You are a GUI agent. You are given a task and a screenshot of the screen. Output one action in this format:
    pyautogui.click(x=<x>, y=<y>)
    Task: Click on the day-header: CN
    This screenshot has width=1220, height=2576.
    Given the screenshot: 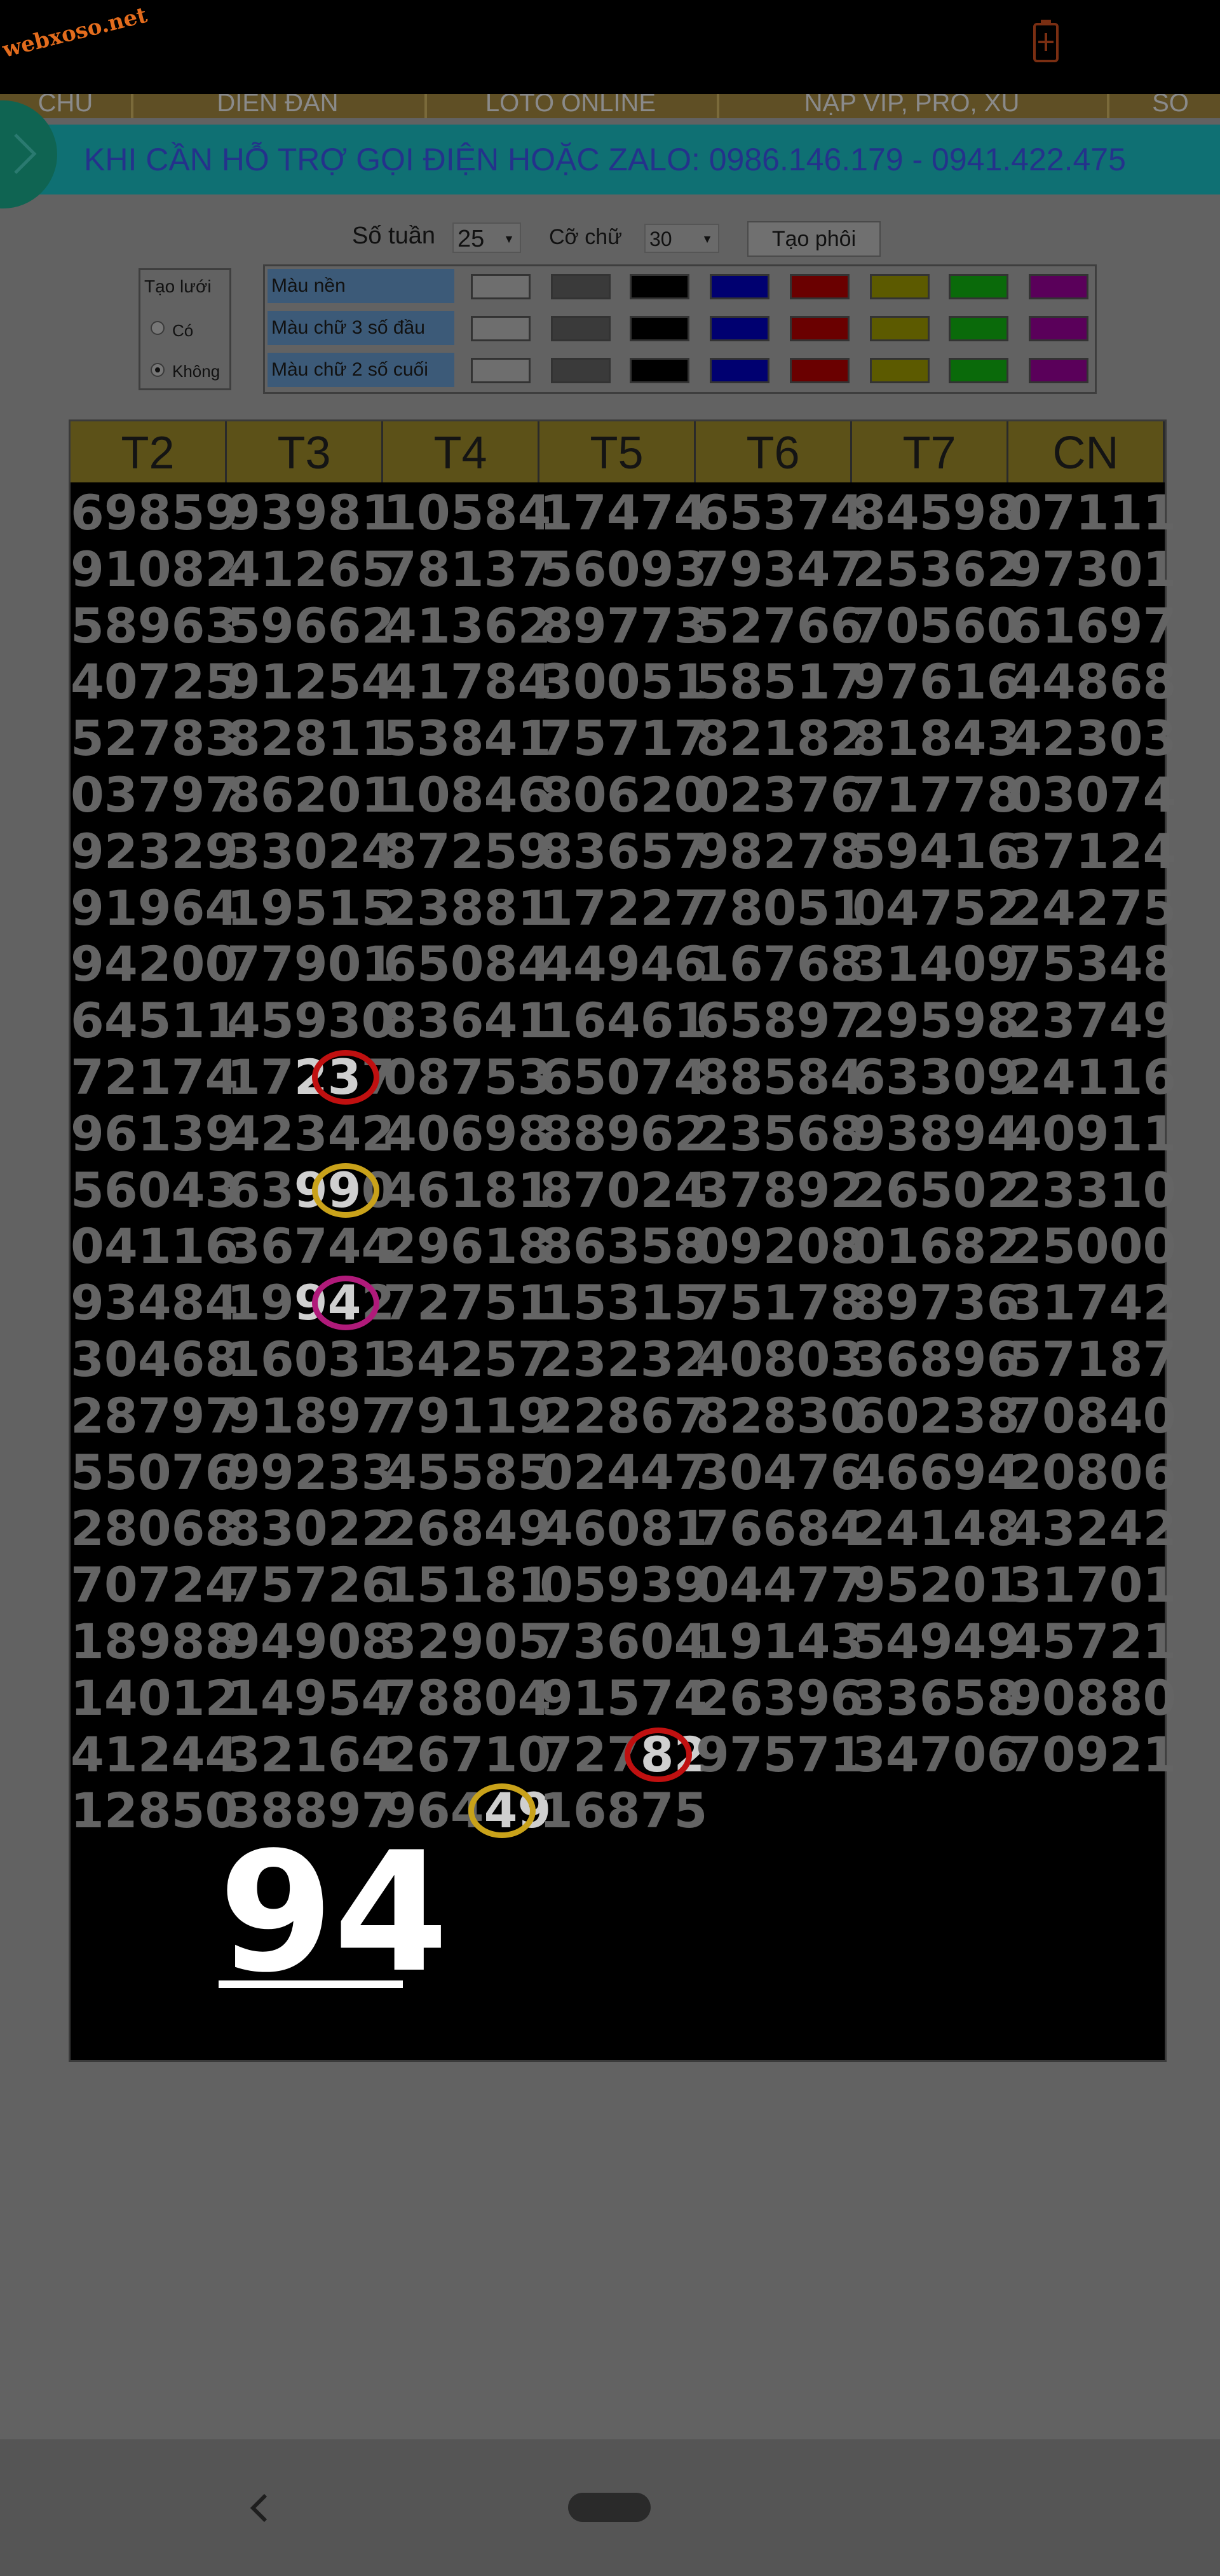 What is the action you would take?
    pyautogui.click(x=1086, y=451)
    